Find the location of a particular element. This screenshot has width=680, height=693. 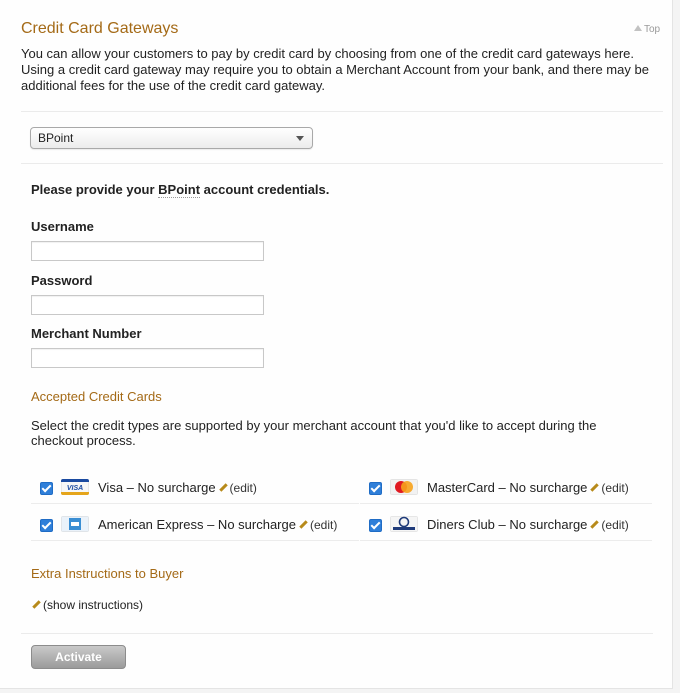

visa-checkbox is located at coordinates (46, 488).